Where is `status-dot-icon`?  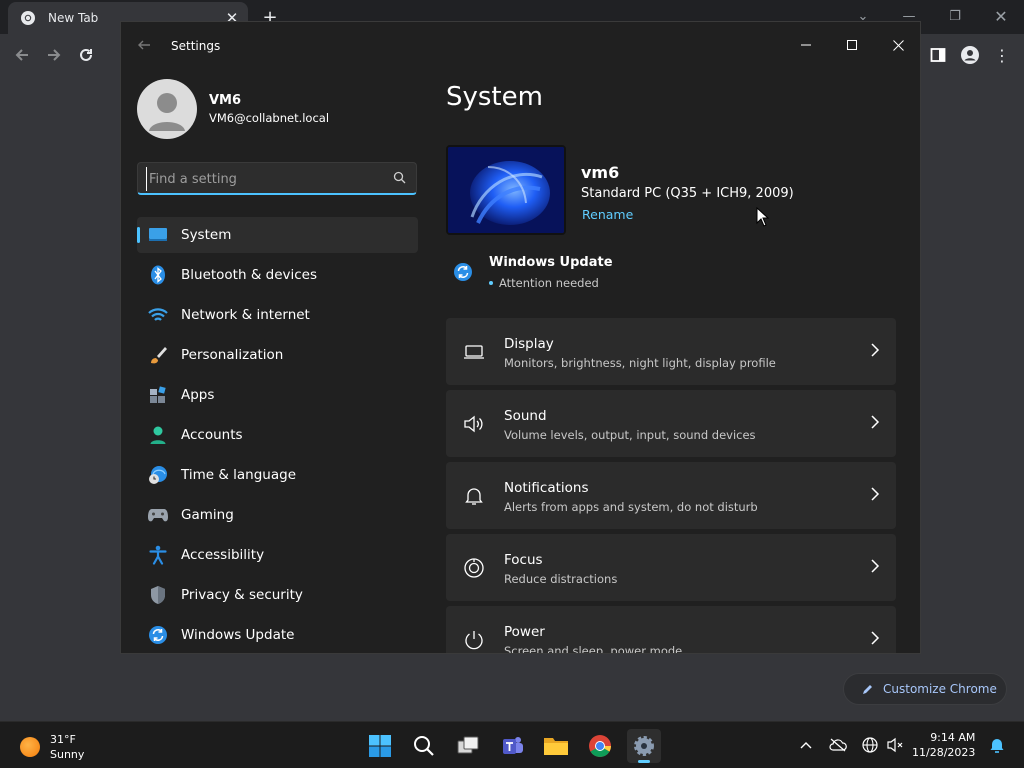 status-dot-icon is located at coordinates (491, 283).